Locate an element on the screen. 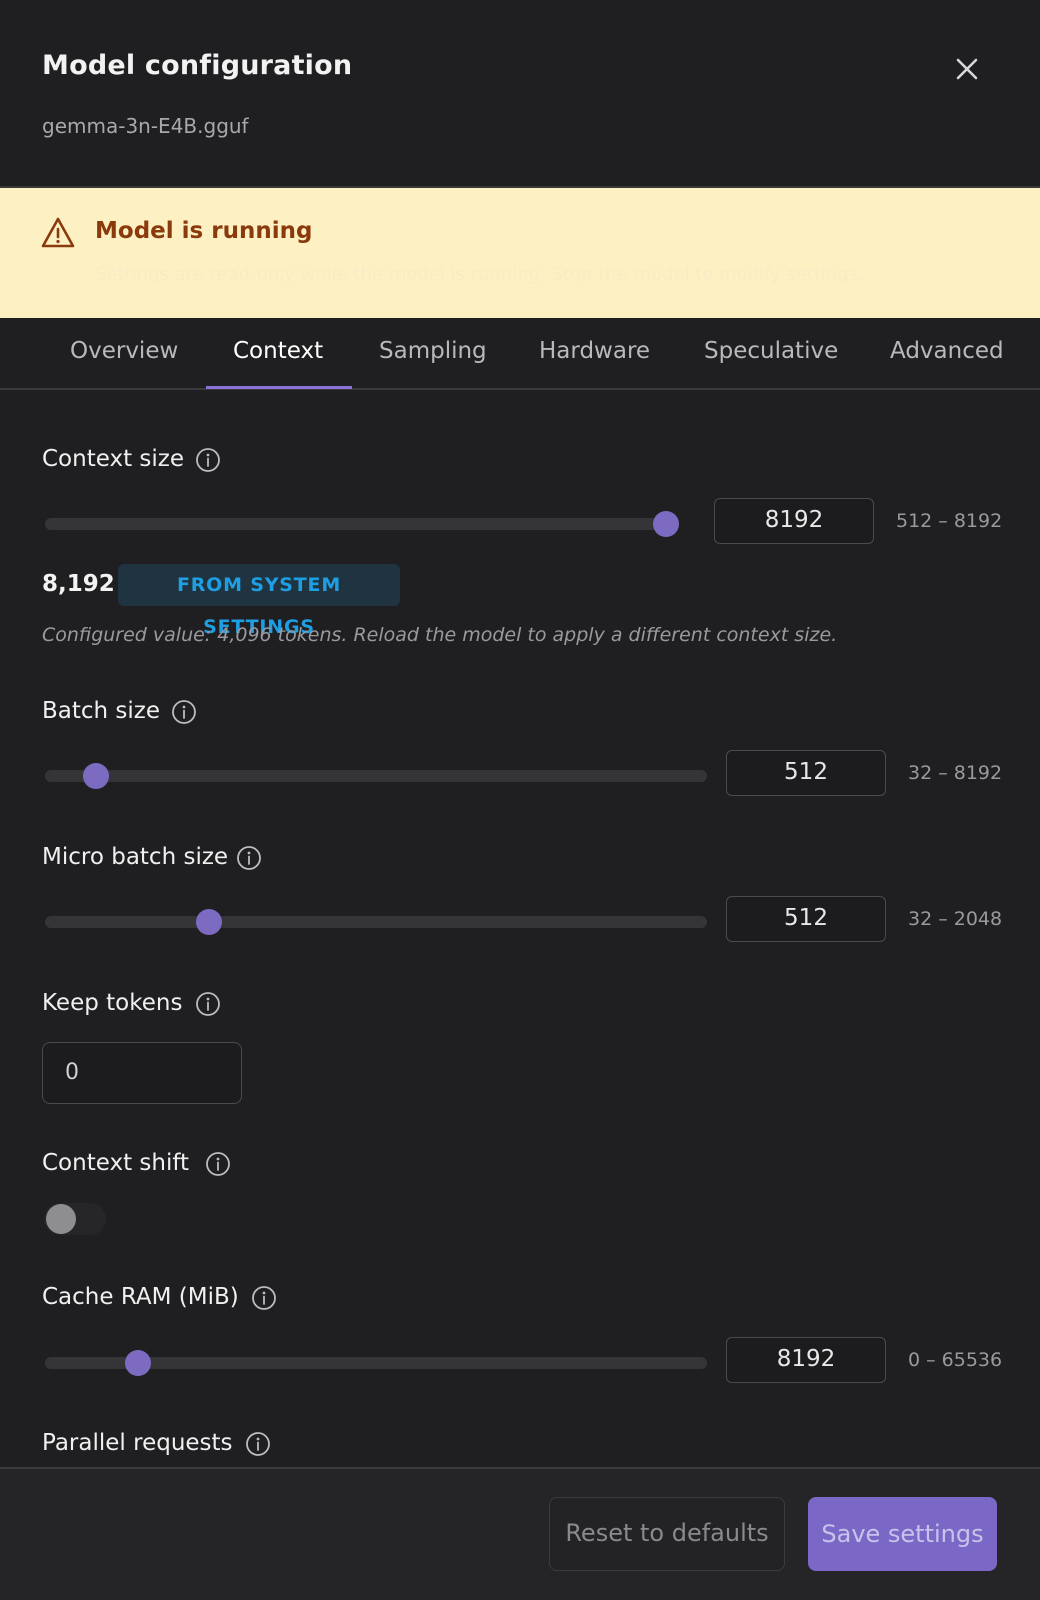 This screenshot has height=1600, width=1040. micro-batch-size-slider-track is located at coordinates (376, 922).